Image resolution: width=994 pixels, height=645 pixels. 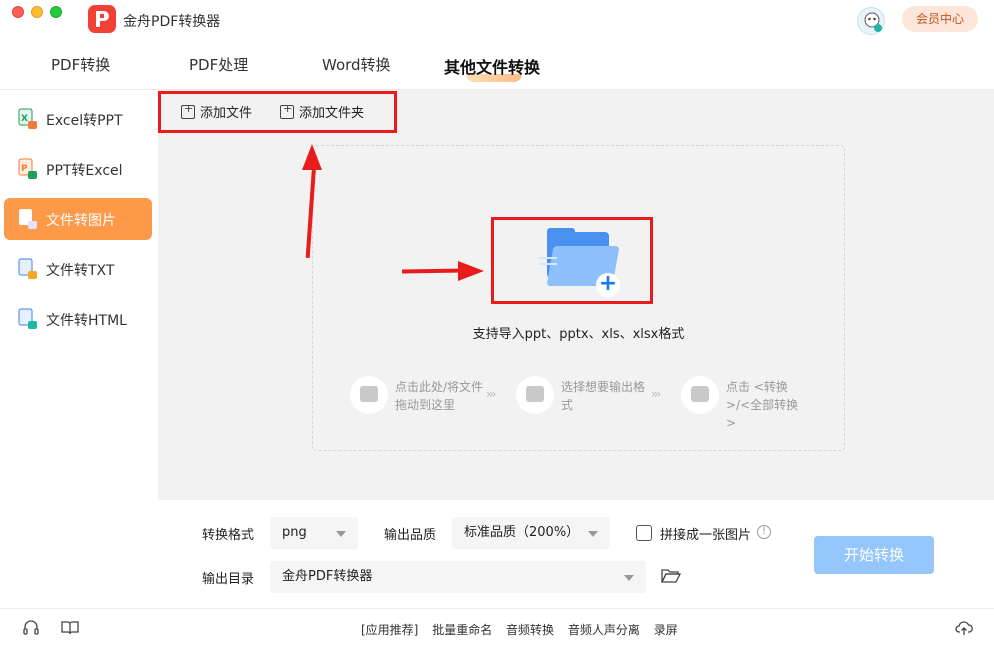 I want to click on export-step-icon, so click(x=535, y=395).